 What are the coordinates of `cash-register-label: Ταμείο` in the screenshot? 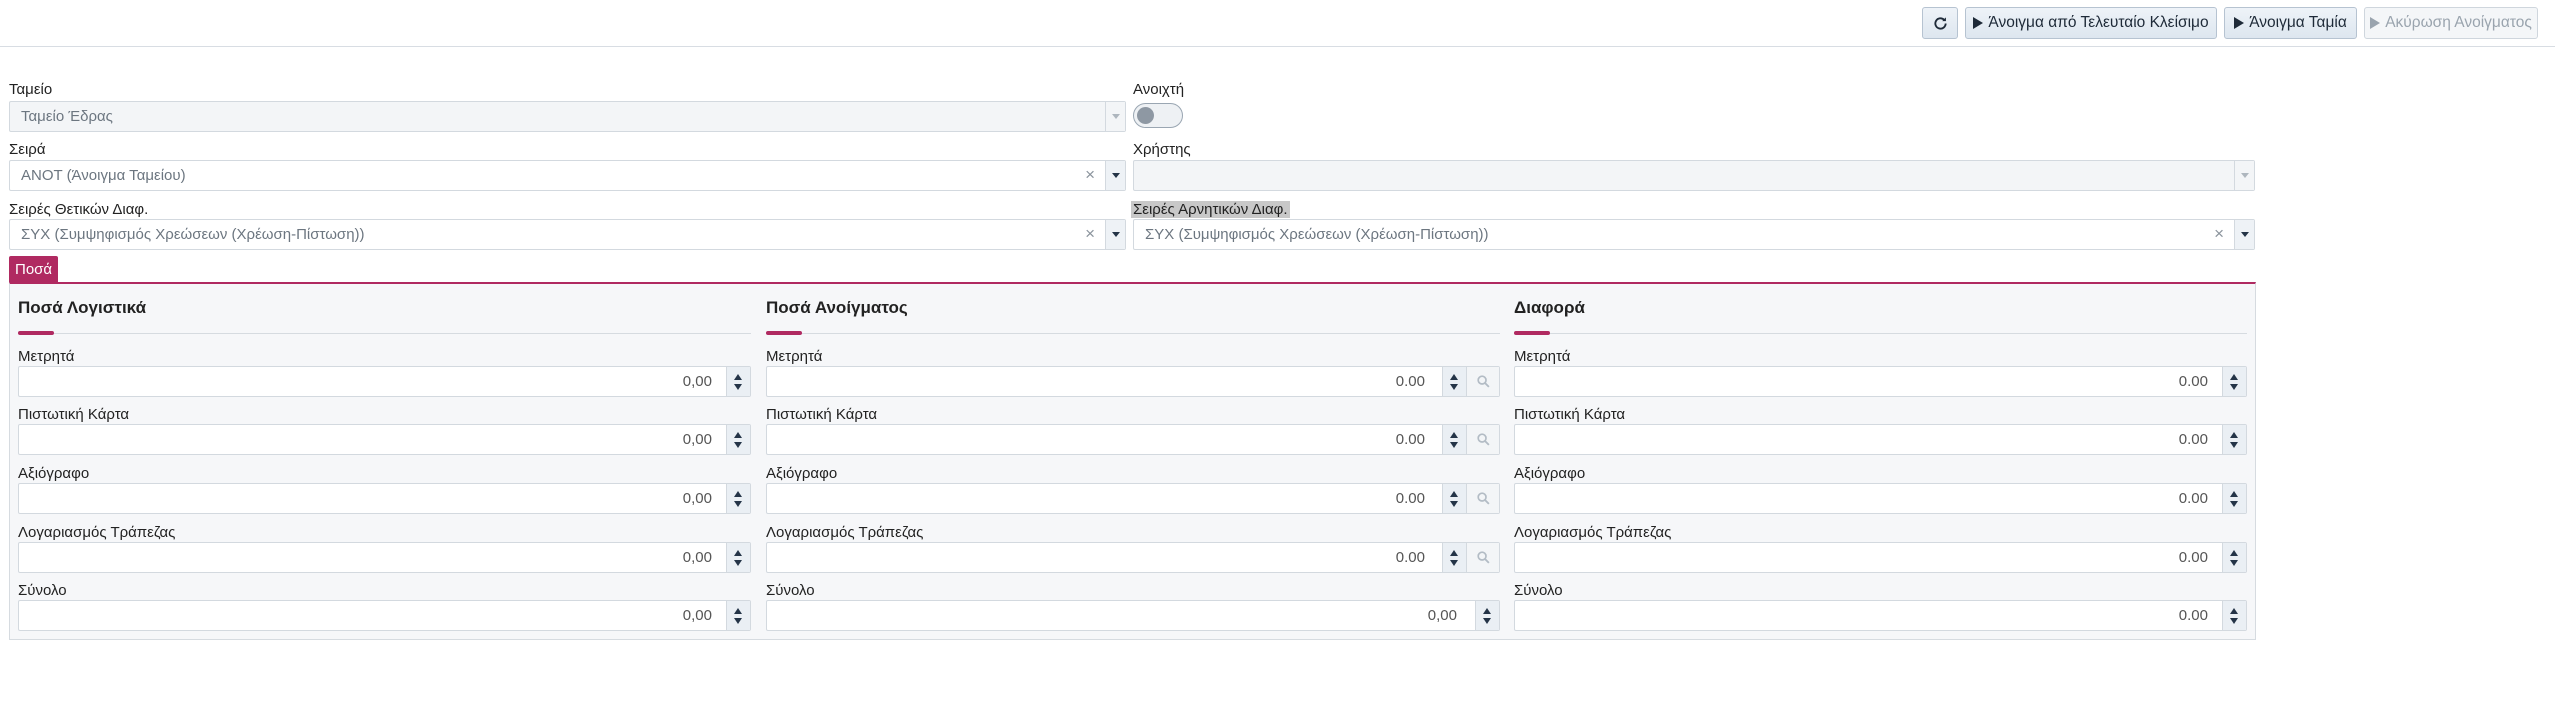 It's located at (31, 89).